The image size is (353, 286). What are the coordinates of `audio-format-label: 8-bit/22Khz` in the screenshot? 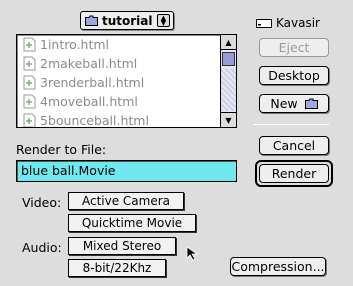 It's located at (117, 268).